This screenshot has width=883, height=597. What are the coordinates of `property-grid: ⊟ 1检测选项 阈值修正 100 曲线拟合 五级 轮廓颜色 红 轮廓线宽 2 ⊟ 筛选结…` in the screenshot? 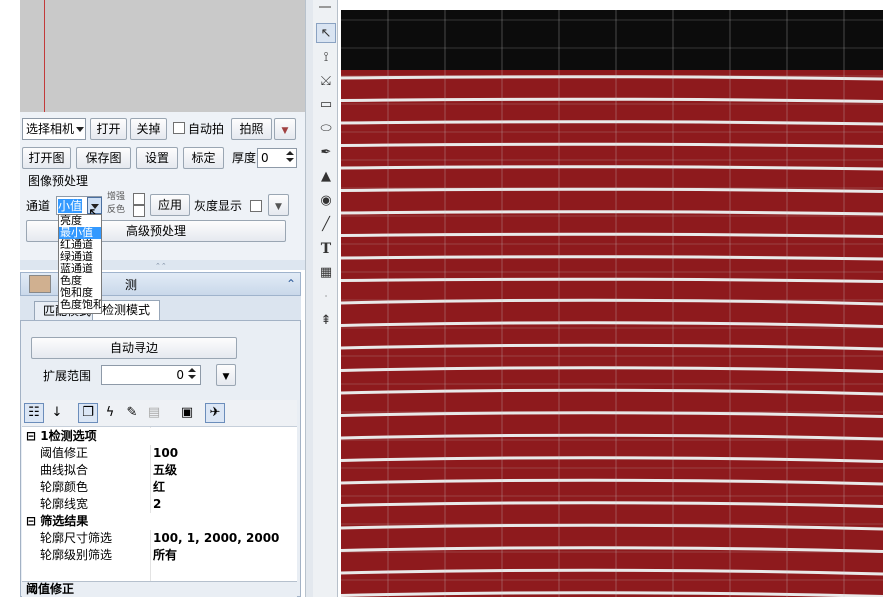 It's located at (159, 503).